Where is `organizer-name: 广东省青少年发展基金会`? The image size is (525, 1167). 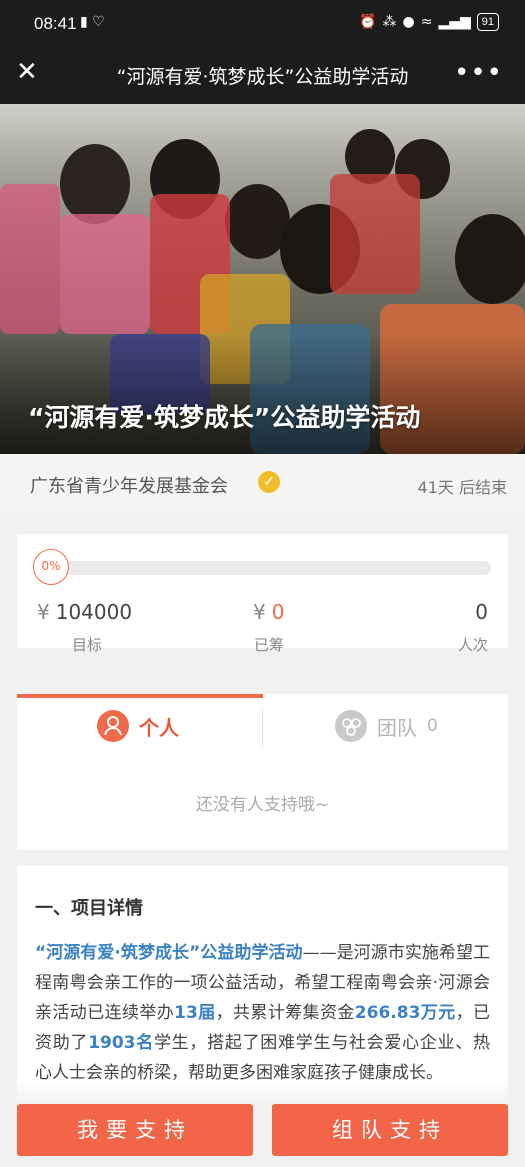
organizer-name: 广东省青少年发展基金会 is located at coordinates (129, 485).